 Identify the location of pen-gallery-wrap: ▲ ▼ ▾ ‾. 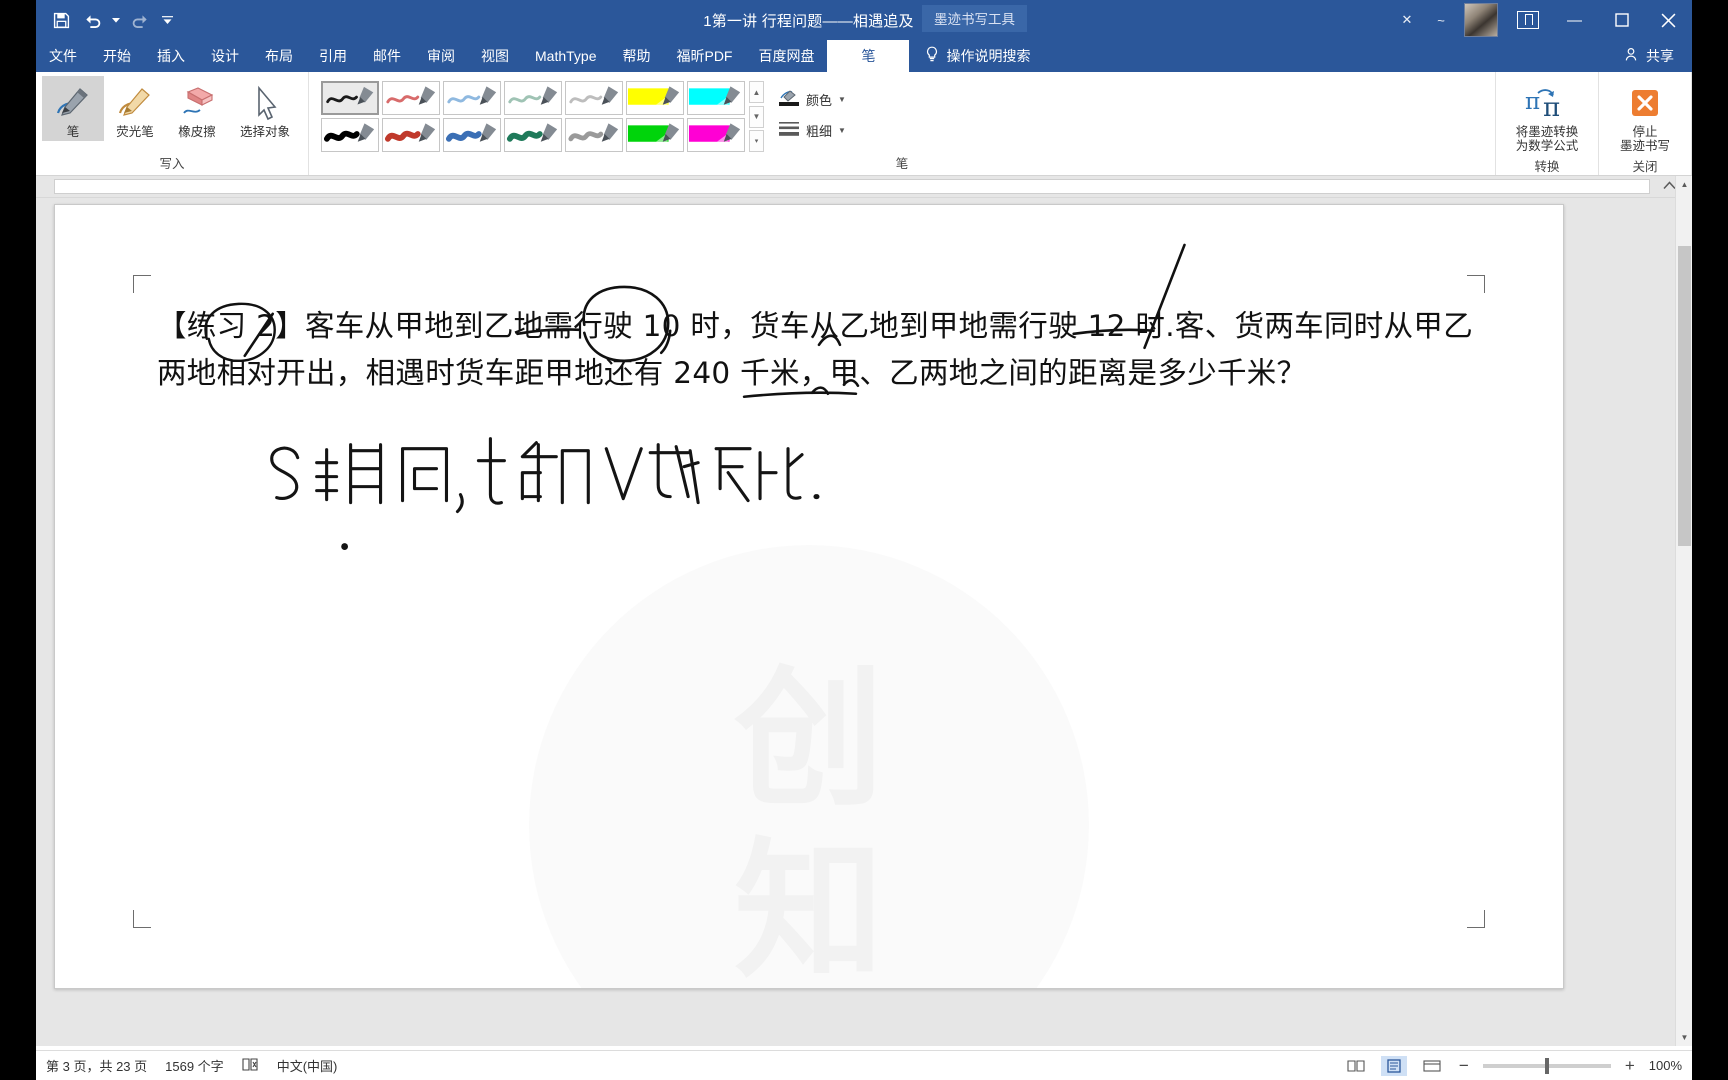
(540, 114).